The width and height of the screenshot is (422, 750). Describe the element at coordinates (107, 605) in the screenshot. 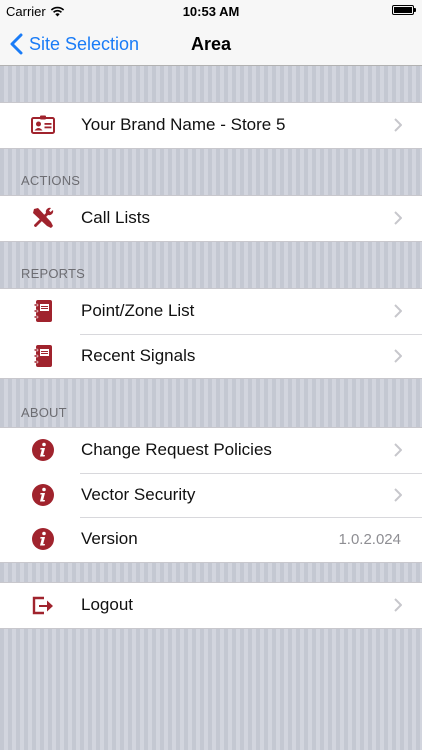

I see `logout-label: Logout` at that location.